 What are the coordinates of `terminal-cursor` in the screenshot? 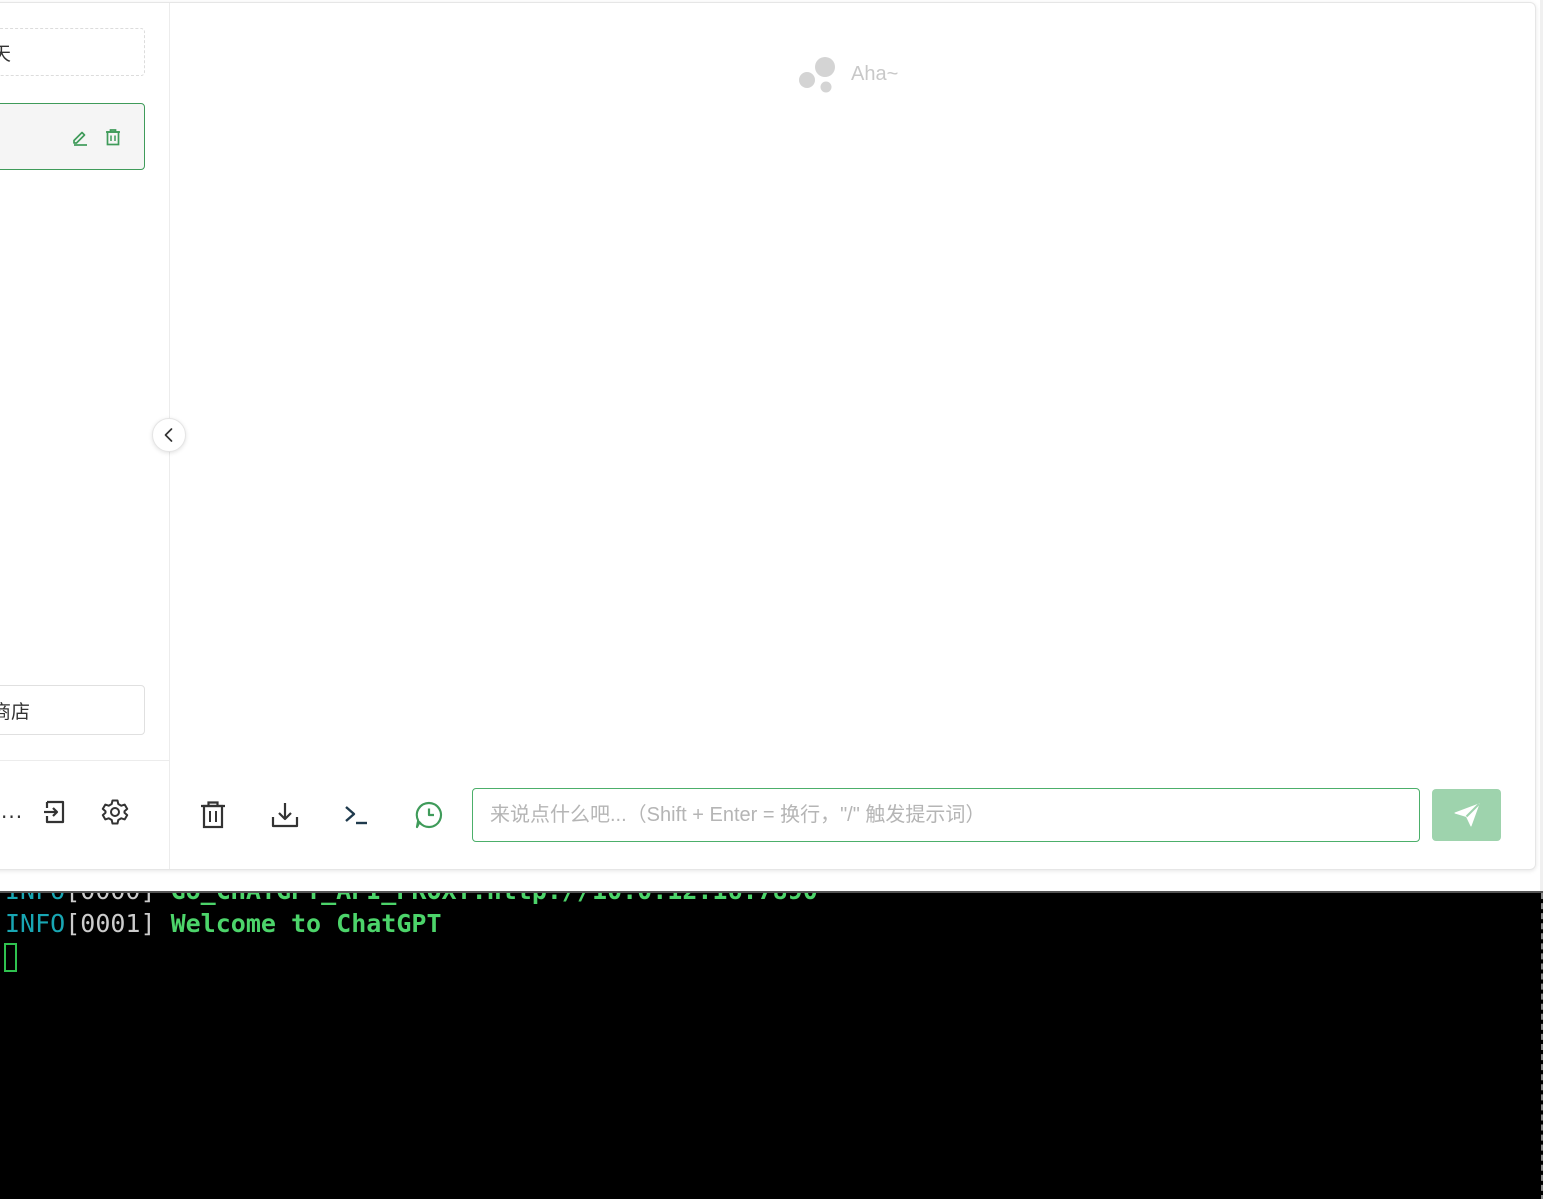 It's located at (10, 957).